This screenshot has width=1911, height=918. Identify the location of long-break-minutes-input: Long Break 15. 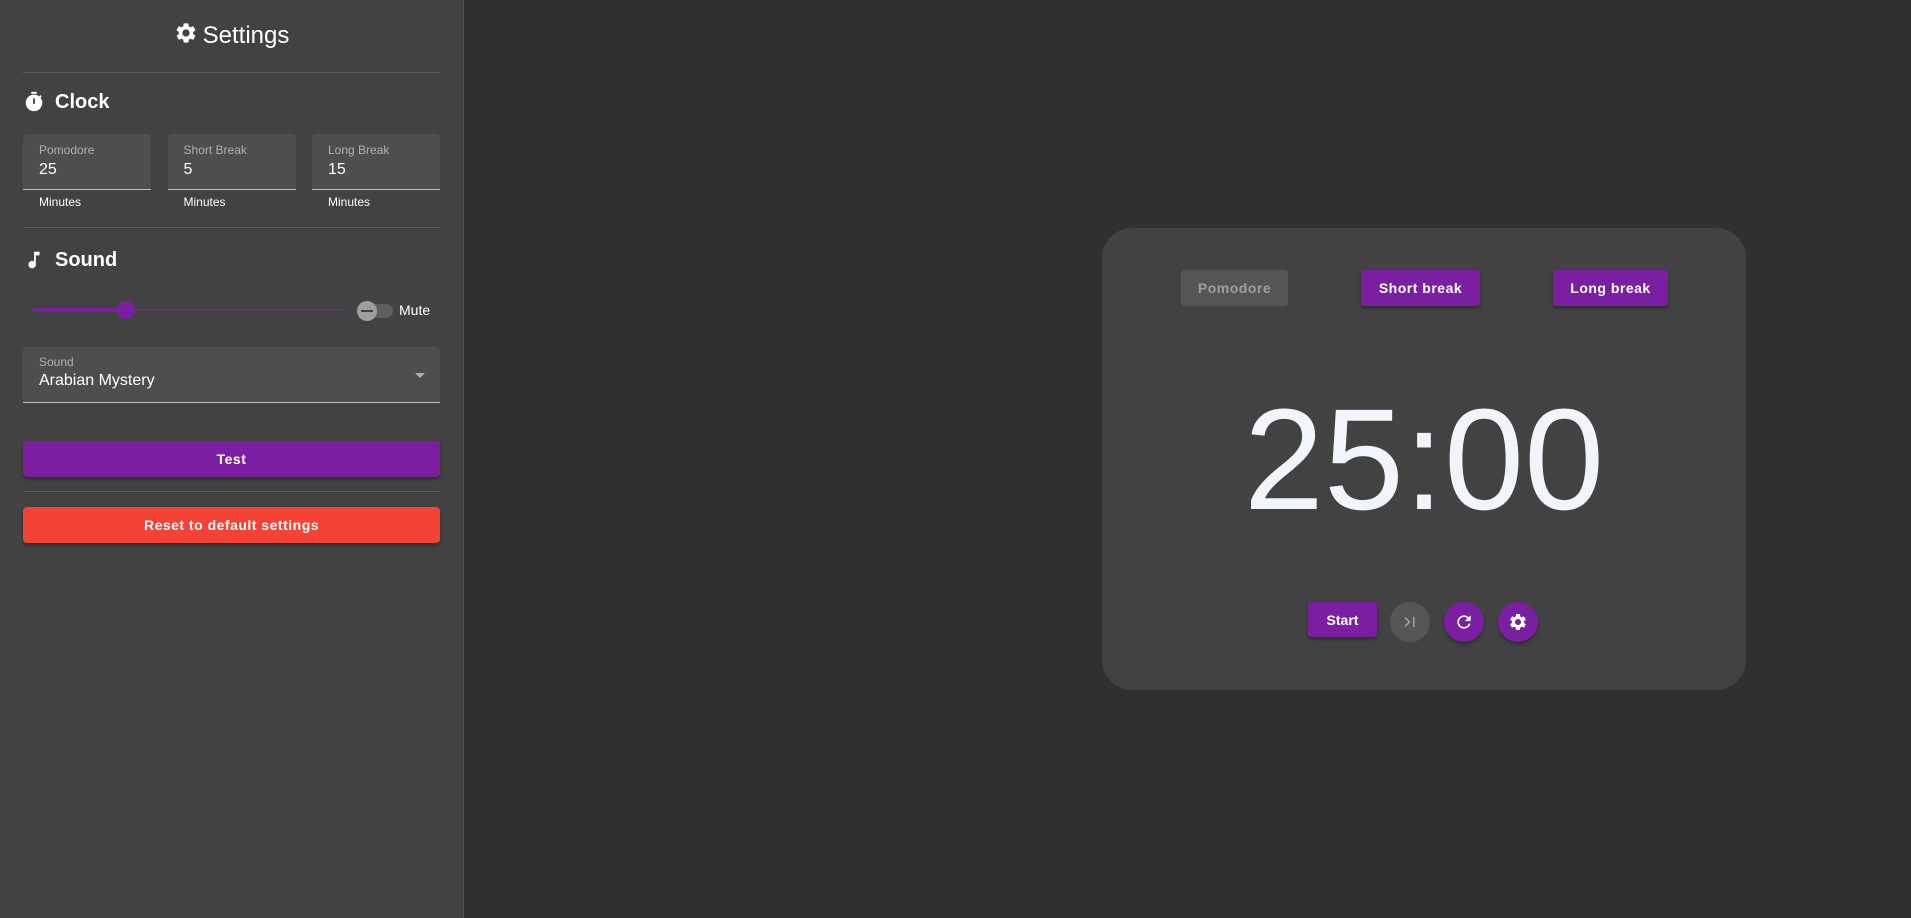
(376, 162).